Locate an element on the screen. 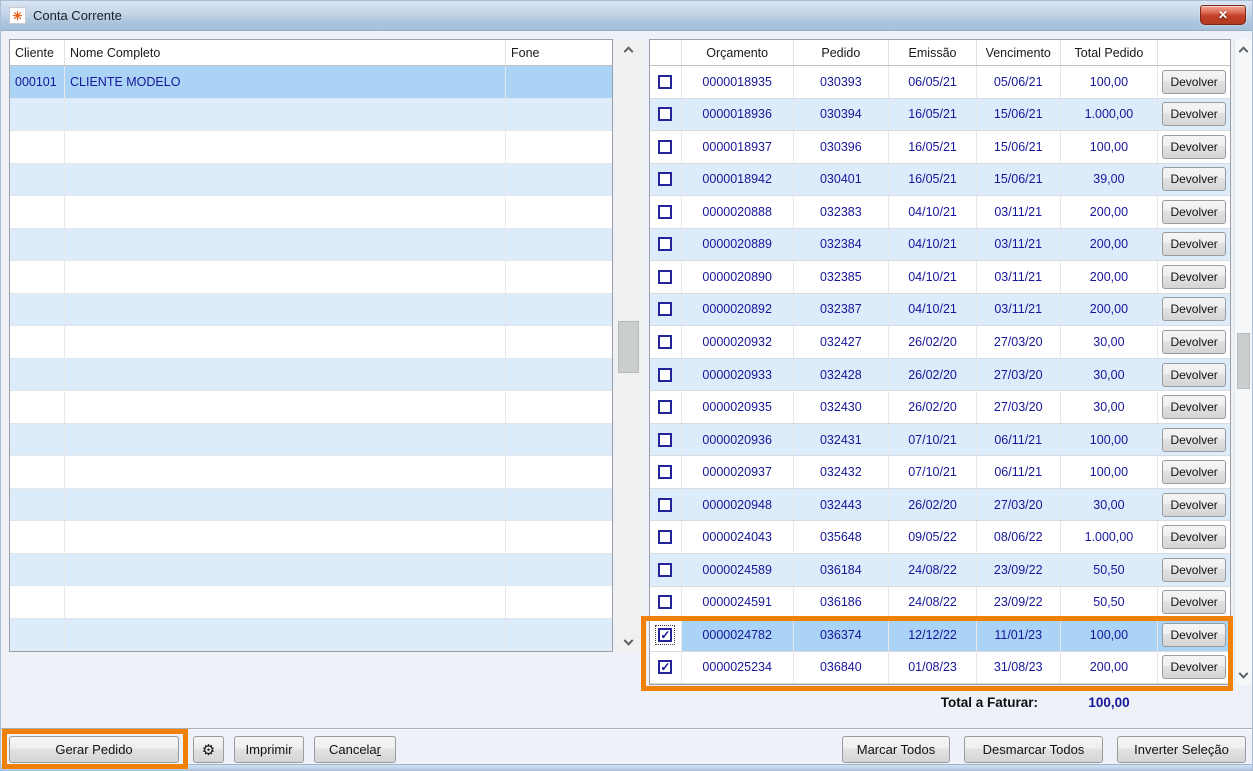  gerar-pedido-button: Gerar Pedido is located at coordinates (94, 749).